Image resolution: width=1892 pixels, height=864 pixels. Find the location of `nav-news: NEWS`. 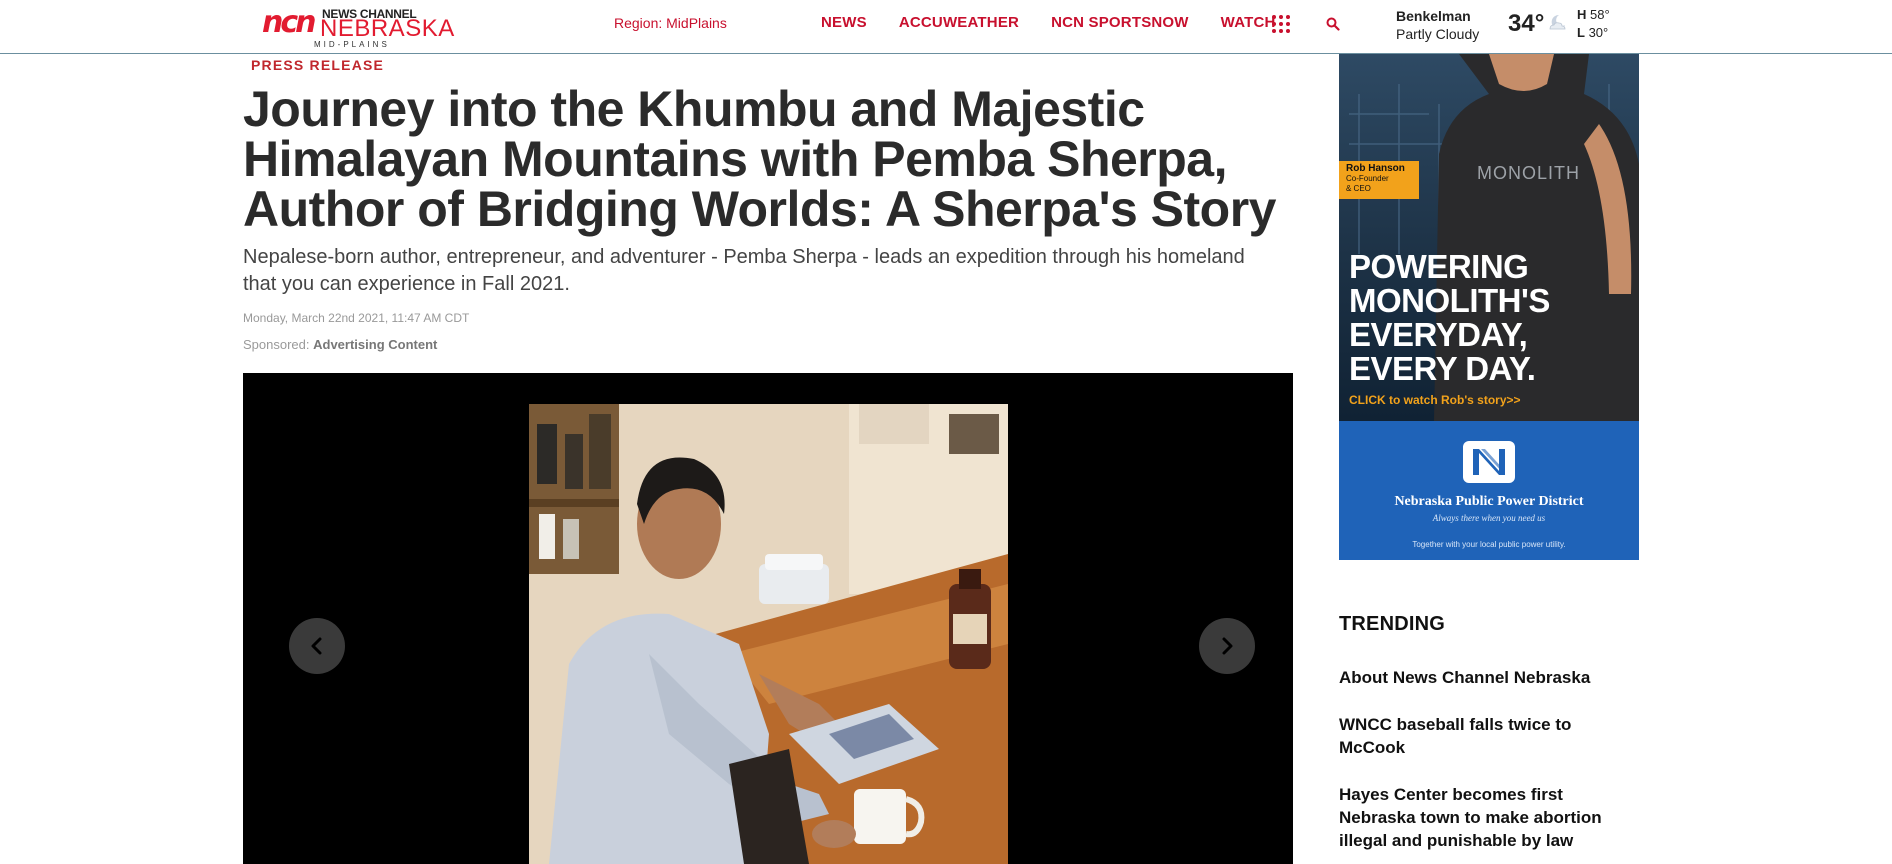

nav-news: NEWS is located at coordinates (844, 22).